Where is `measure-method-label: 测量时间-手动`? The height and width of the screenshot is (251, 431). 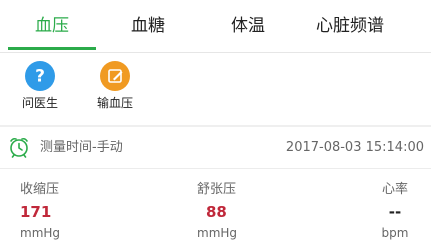 measure-method-label: 测量时间-手动 is located at coordinates (81, 147).